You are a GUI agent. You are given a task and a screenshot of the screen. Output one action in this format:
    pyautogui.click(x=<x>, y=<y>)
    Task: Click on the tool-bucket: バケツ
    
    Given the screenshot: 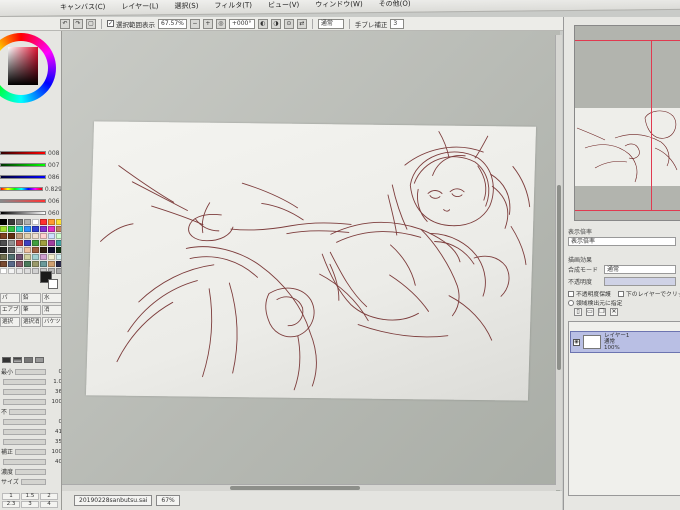 What is the action you would take?
    pyautogui.click(x=51, y=322)
    